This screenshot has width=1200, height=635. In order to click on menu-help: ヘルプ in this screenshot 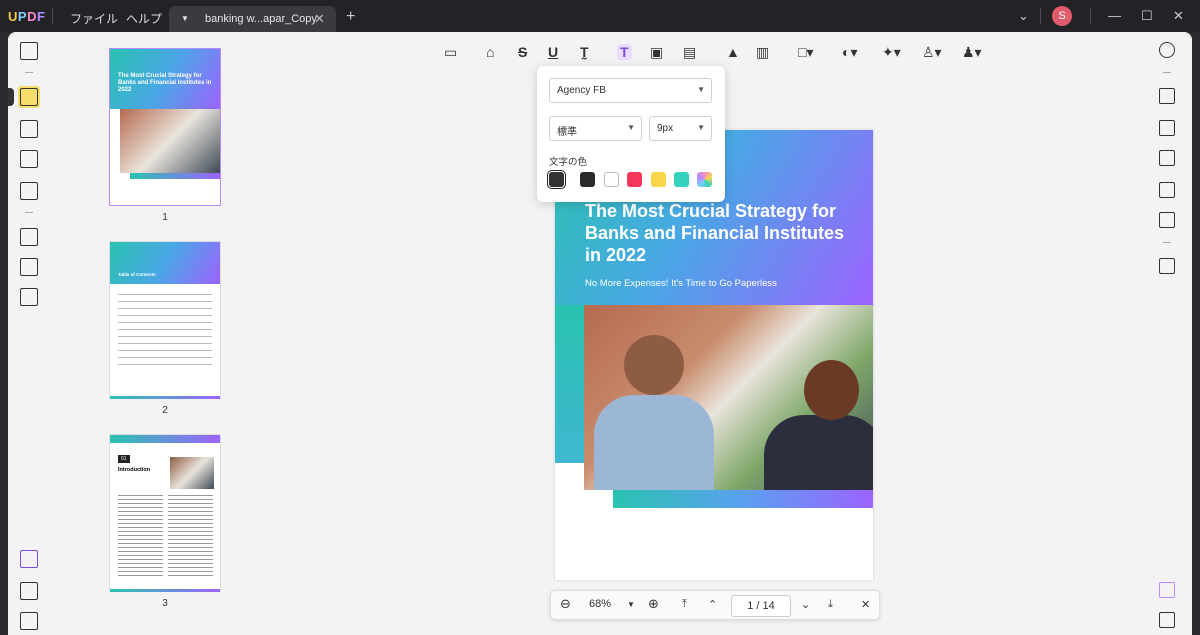, I will do `click(144, 18)`.